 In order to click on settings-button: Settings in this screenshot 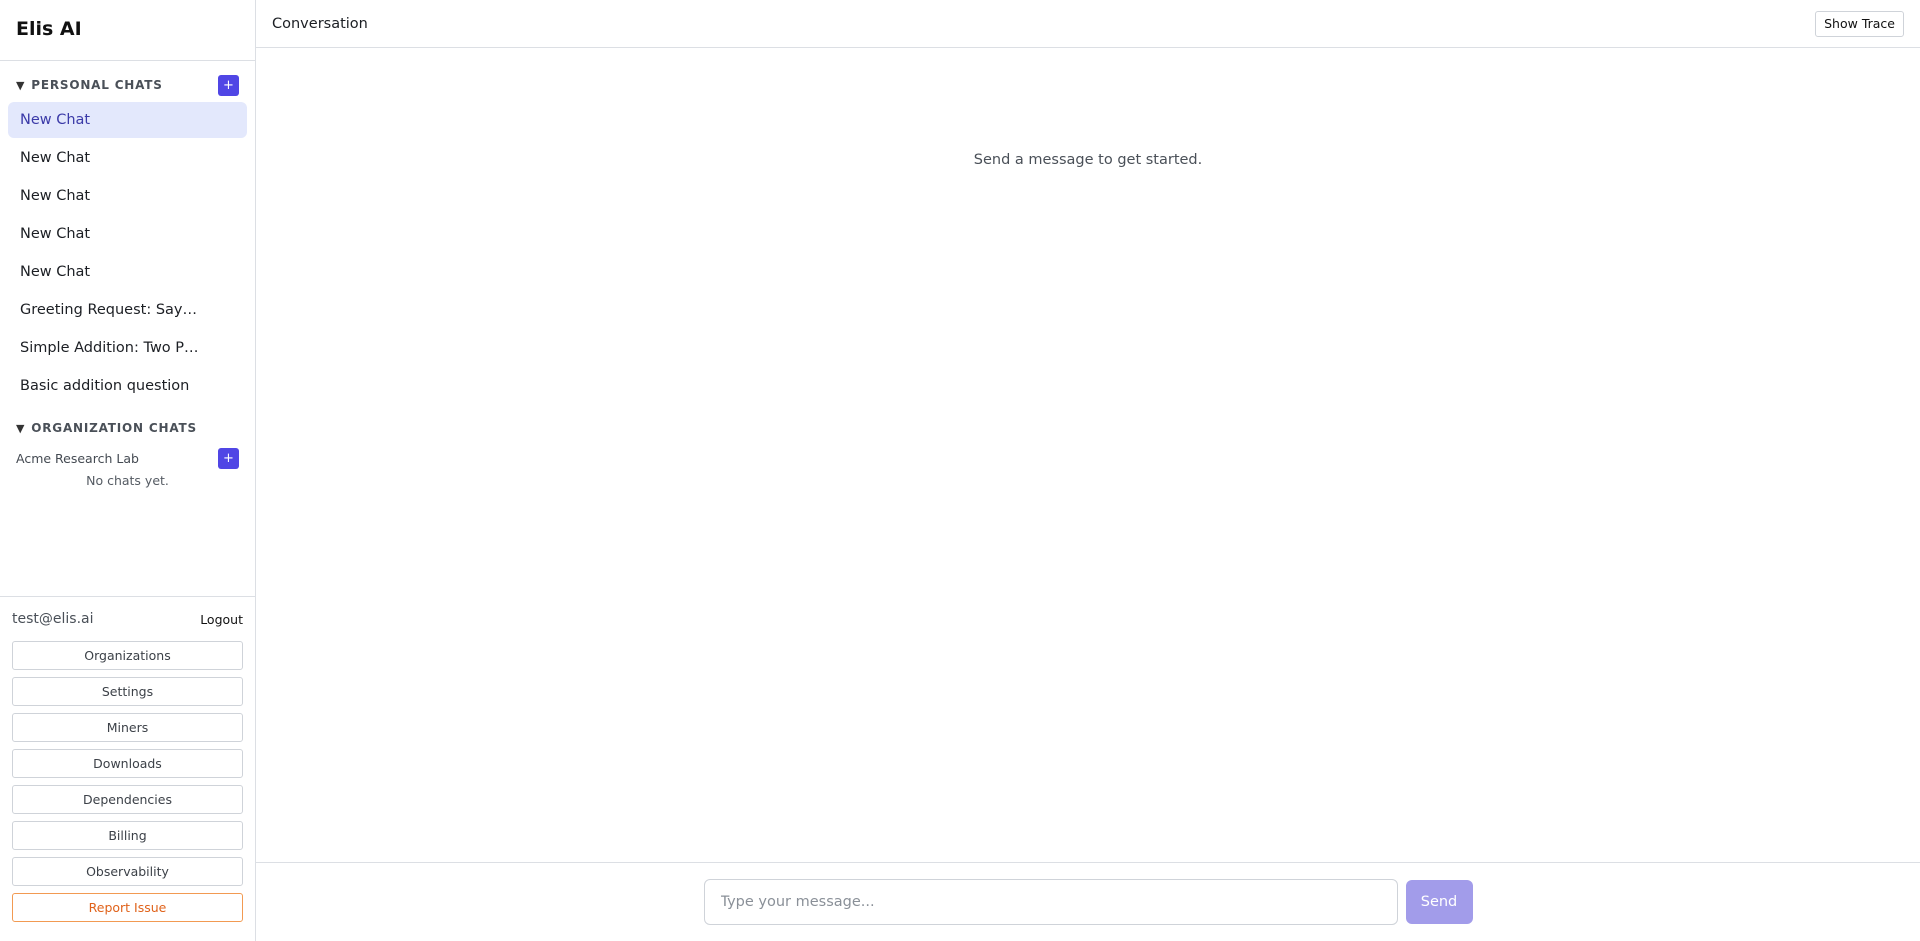, I will do `click(127, 691)`.